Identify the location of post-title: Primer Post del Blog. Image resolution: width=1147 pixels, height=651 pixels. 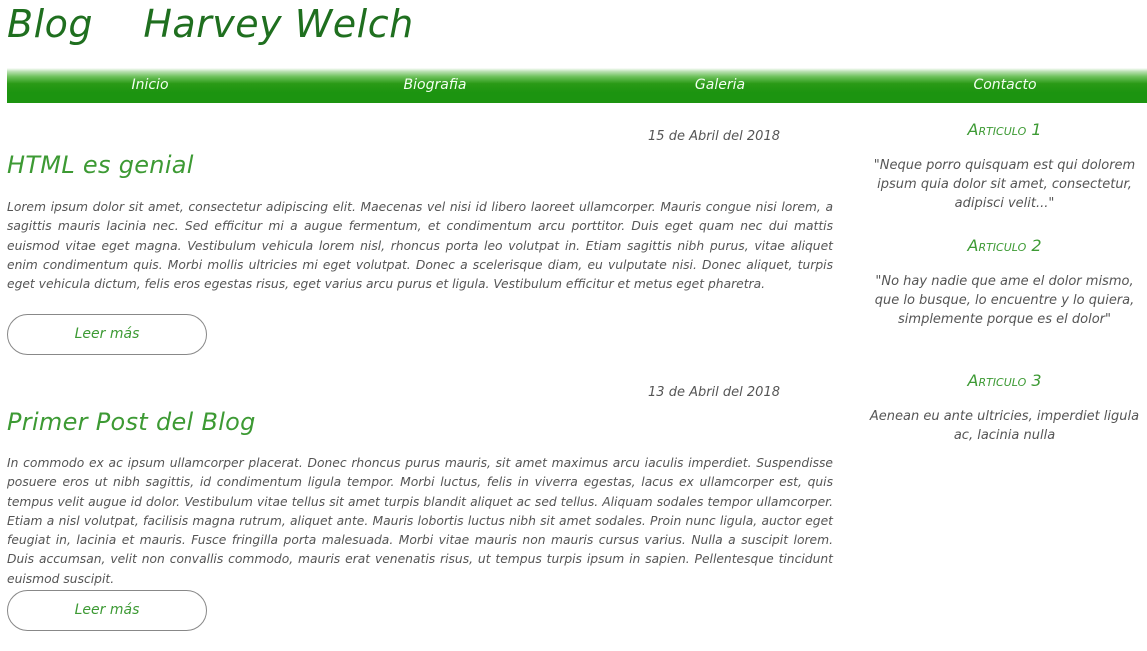
(131, 422).